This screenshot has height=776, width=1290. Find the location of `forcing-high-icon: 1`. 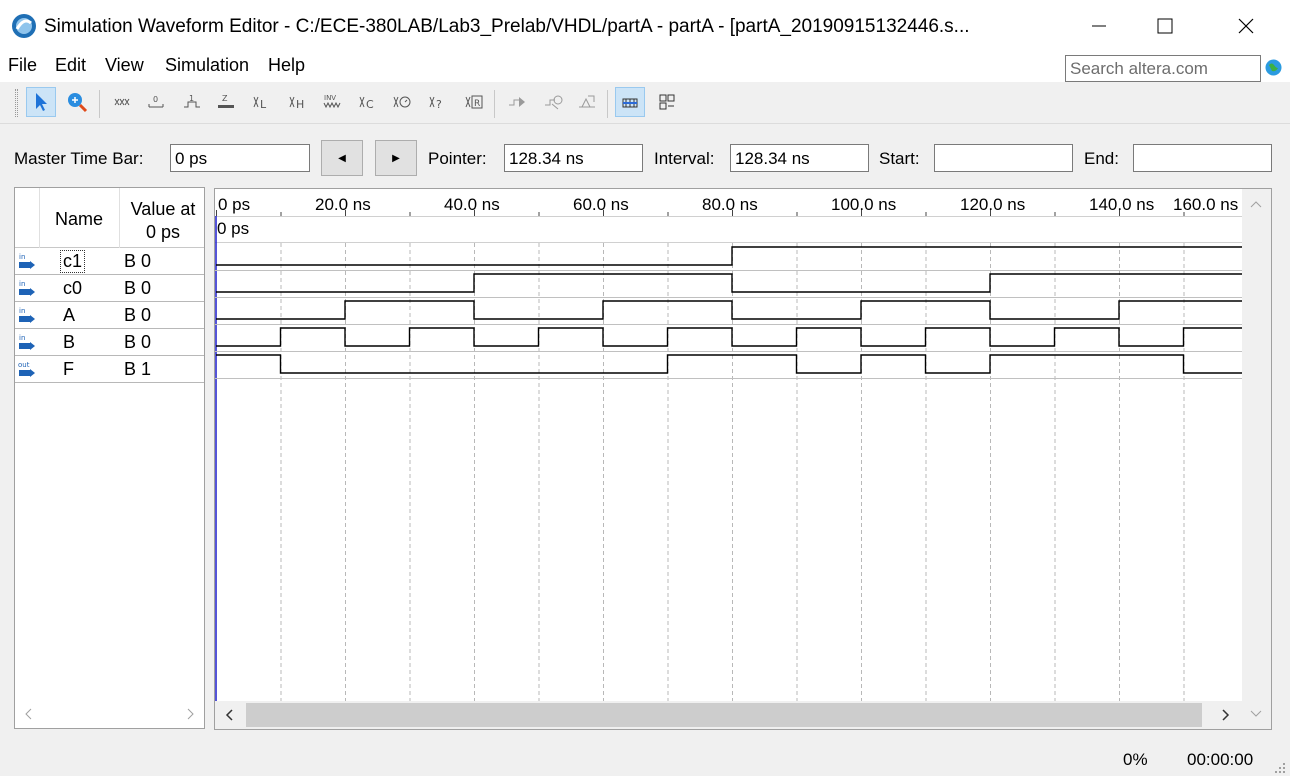

forcing-high-icon: 1 is located at coordinates (192, 101).